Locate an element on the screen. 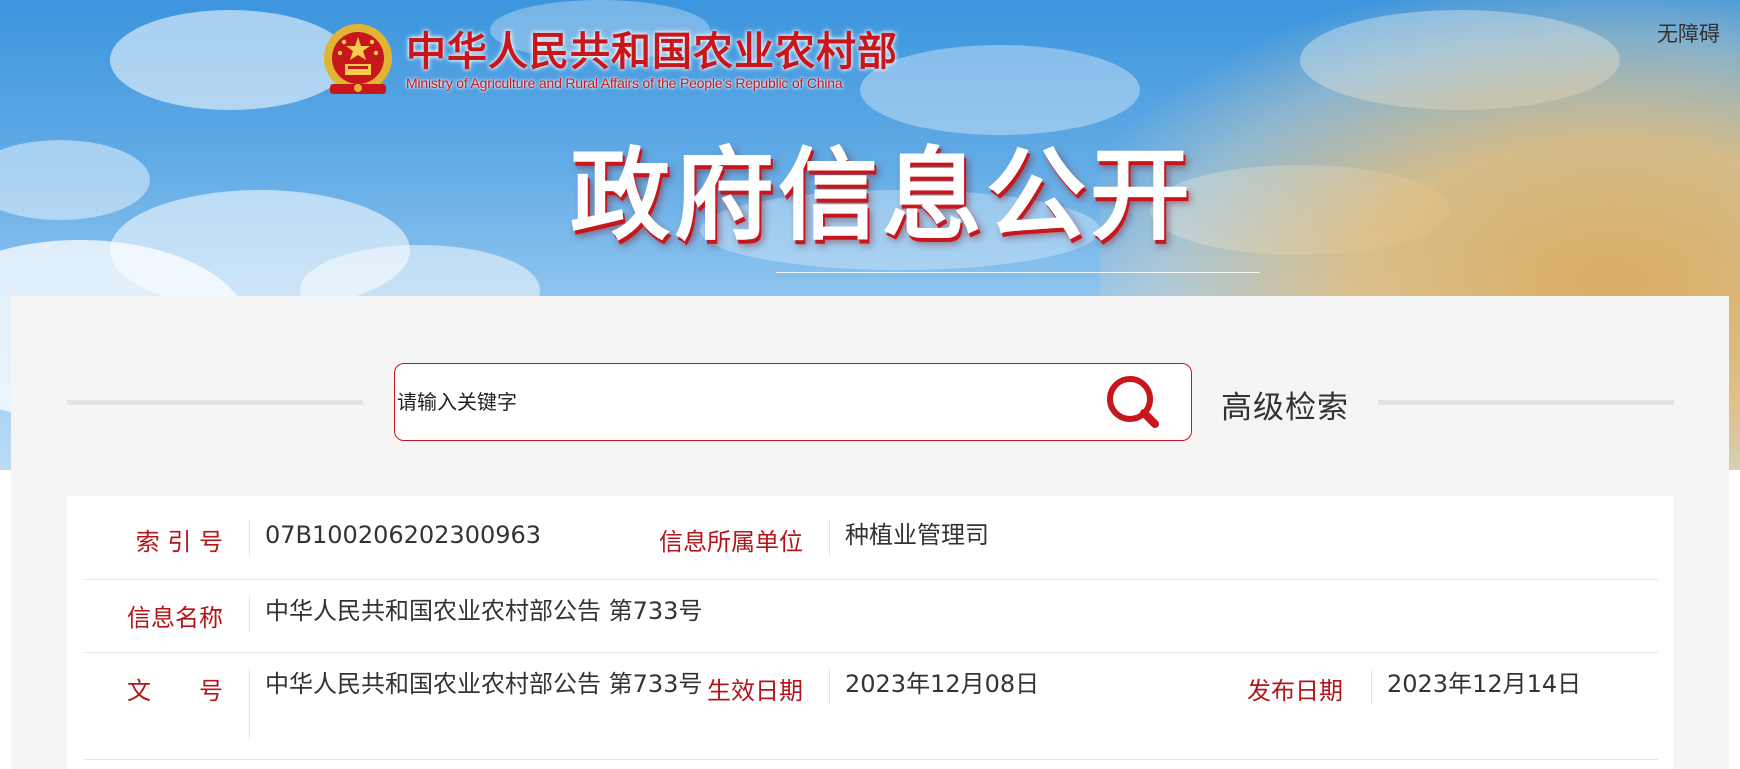 The width and height of the screenshot is (1740, 769). doc-no-value: 中华人民共和国农业农村部公告 第733号 is located at coordinates (484, 684).